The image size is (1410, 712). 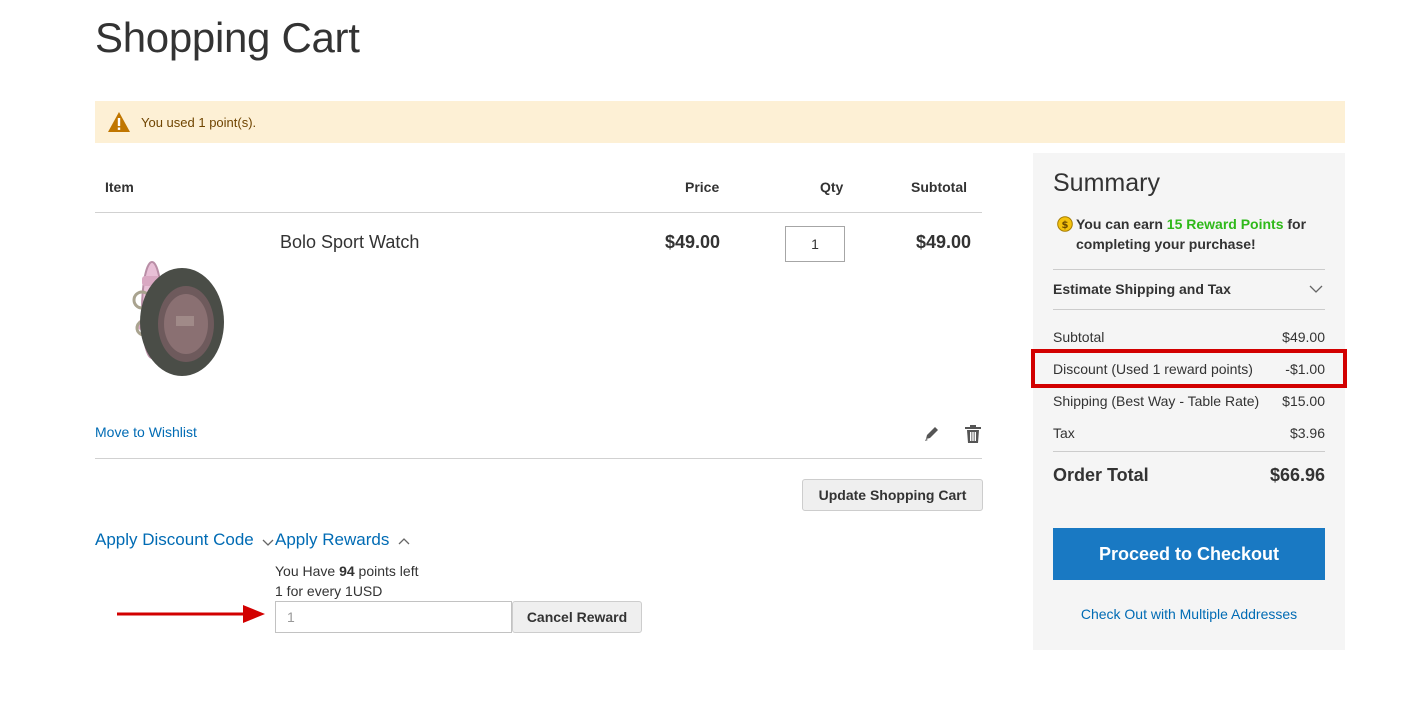 I want to click on estimate-shipping-toggle: Estimate Shipping and Tax, so click(x=1142, y=289).